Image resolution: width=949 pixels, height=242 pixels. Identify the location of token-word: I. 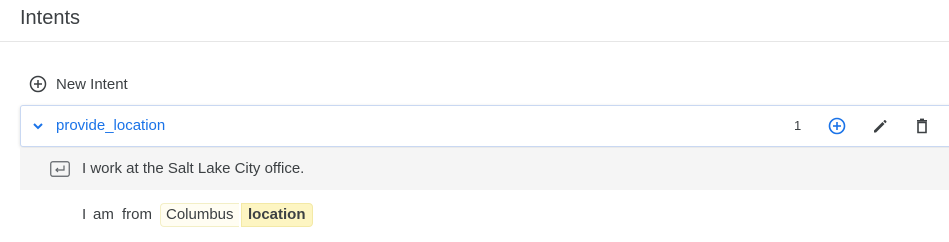
(84, 214).